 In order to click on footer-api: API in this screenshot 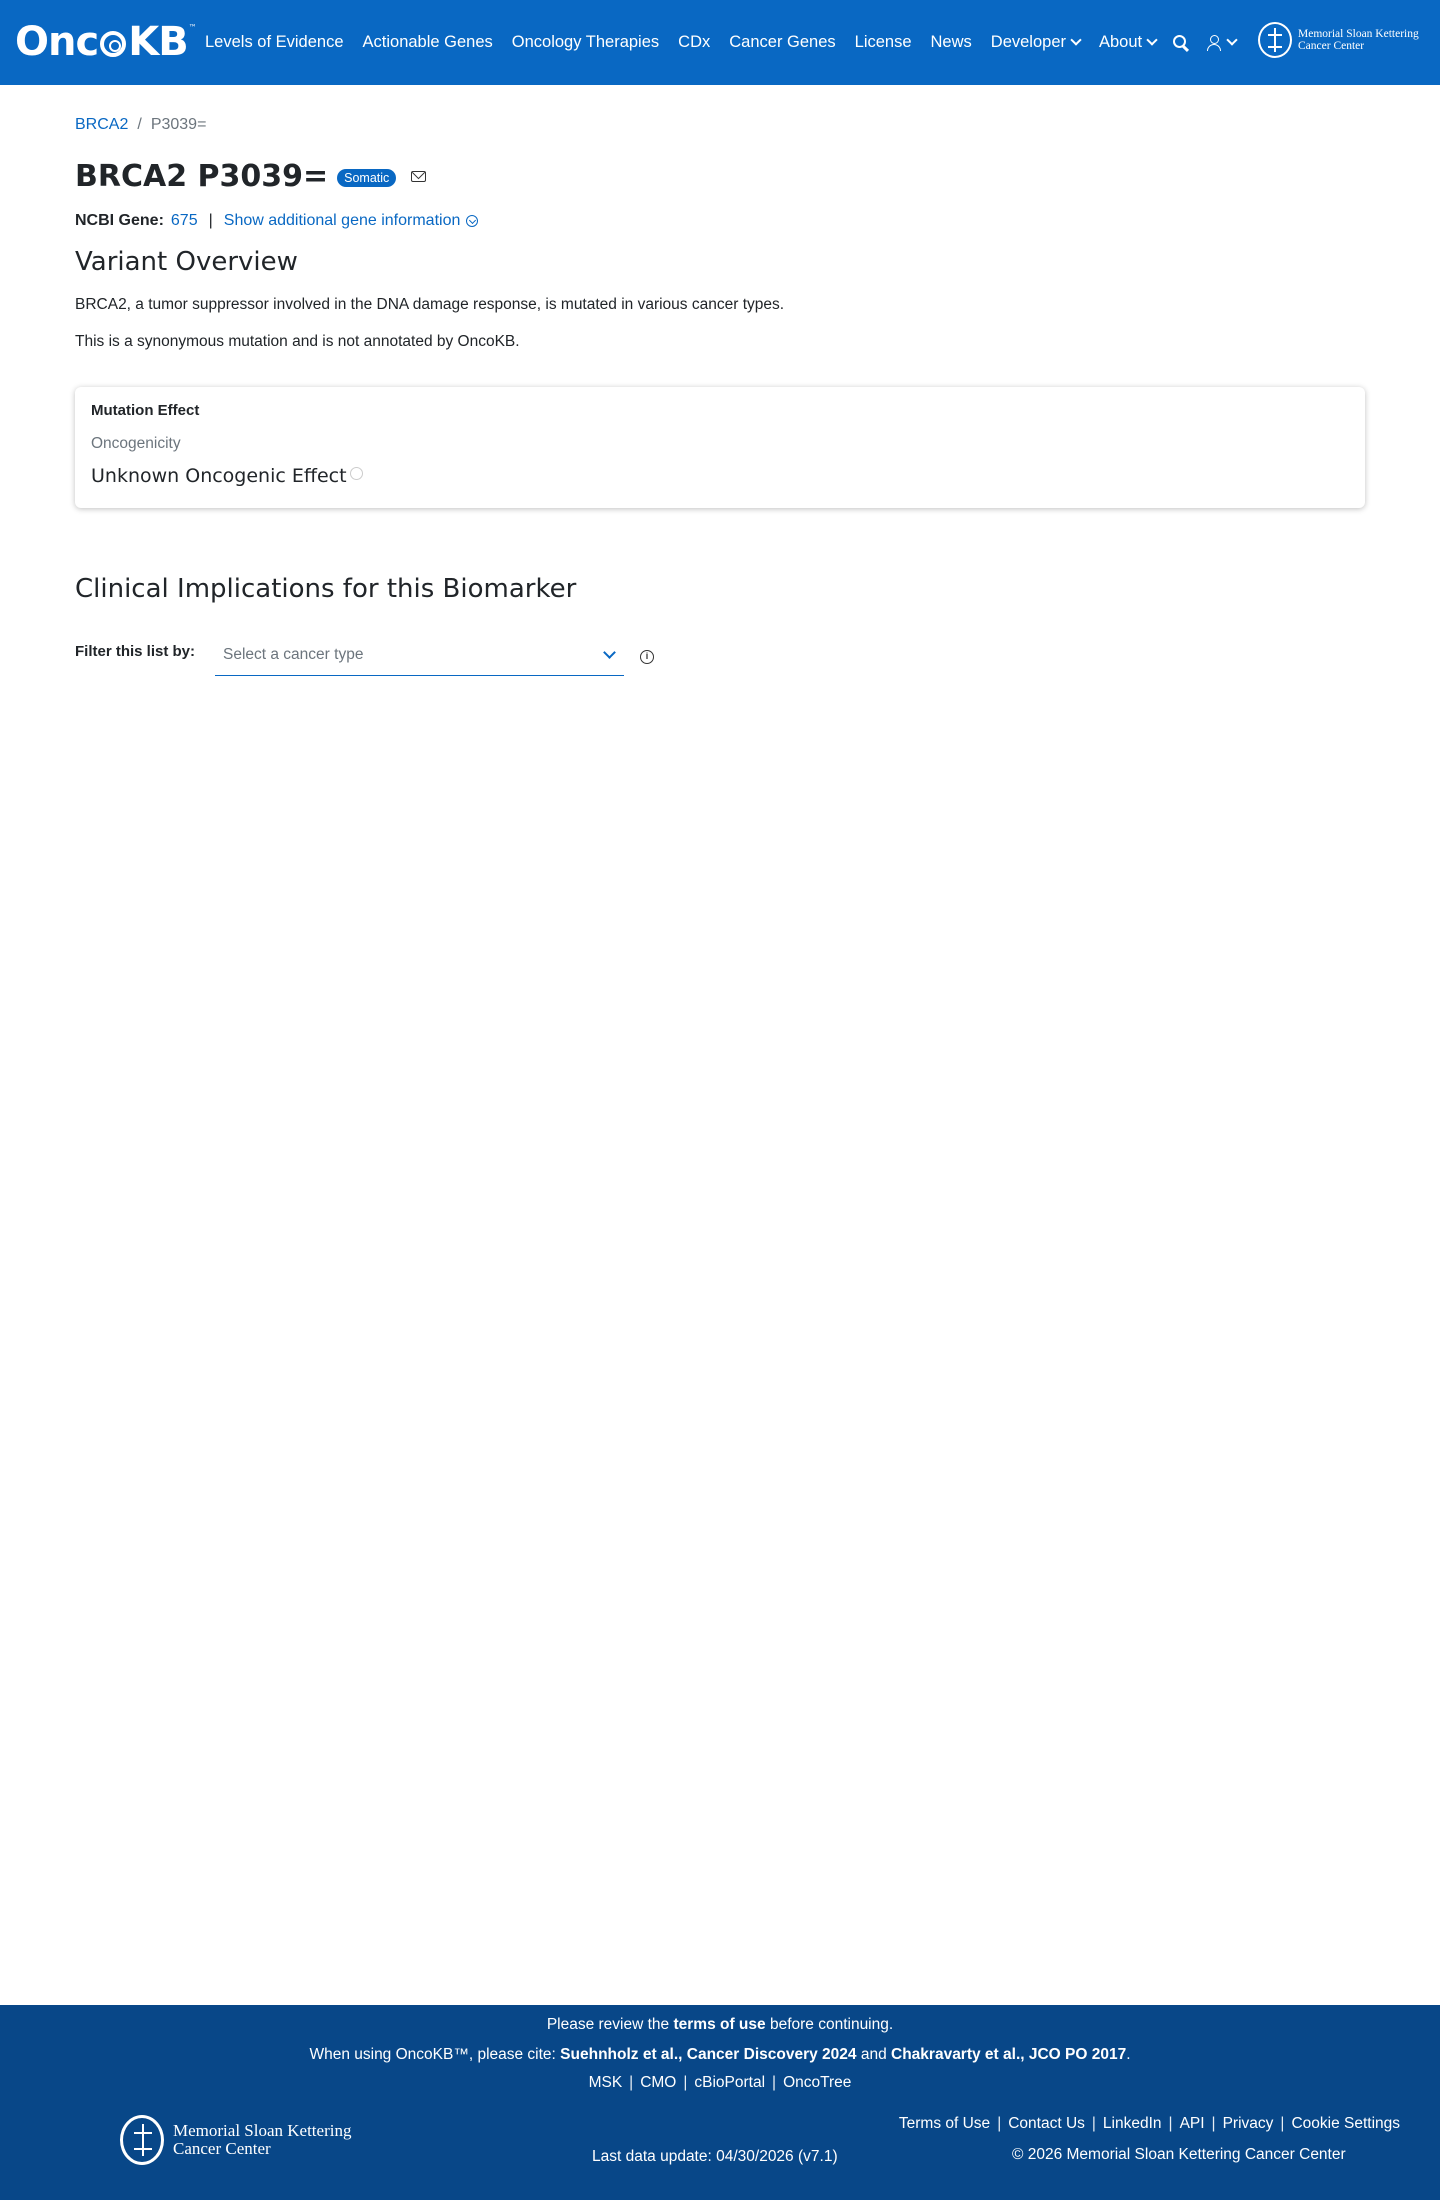, I will do `click(1192, 2124)`.